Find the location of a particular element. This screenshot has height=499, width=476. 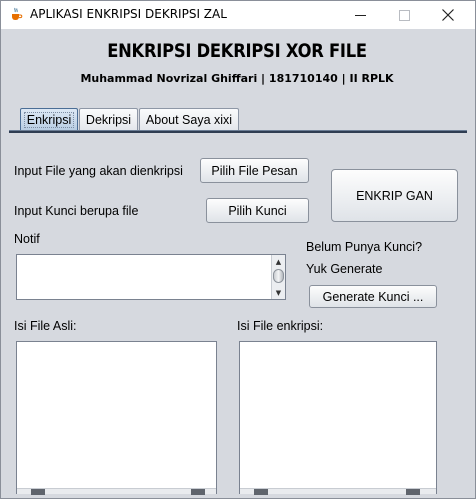

tab-label: About Saya xixi is located at coordinates (189, 119).